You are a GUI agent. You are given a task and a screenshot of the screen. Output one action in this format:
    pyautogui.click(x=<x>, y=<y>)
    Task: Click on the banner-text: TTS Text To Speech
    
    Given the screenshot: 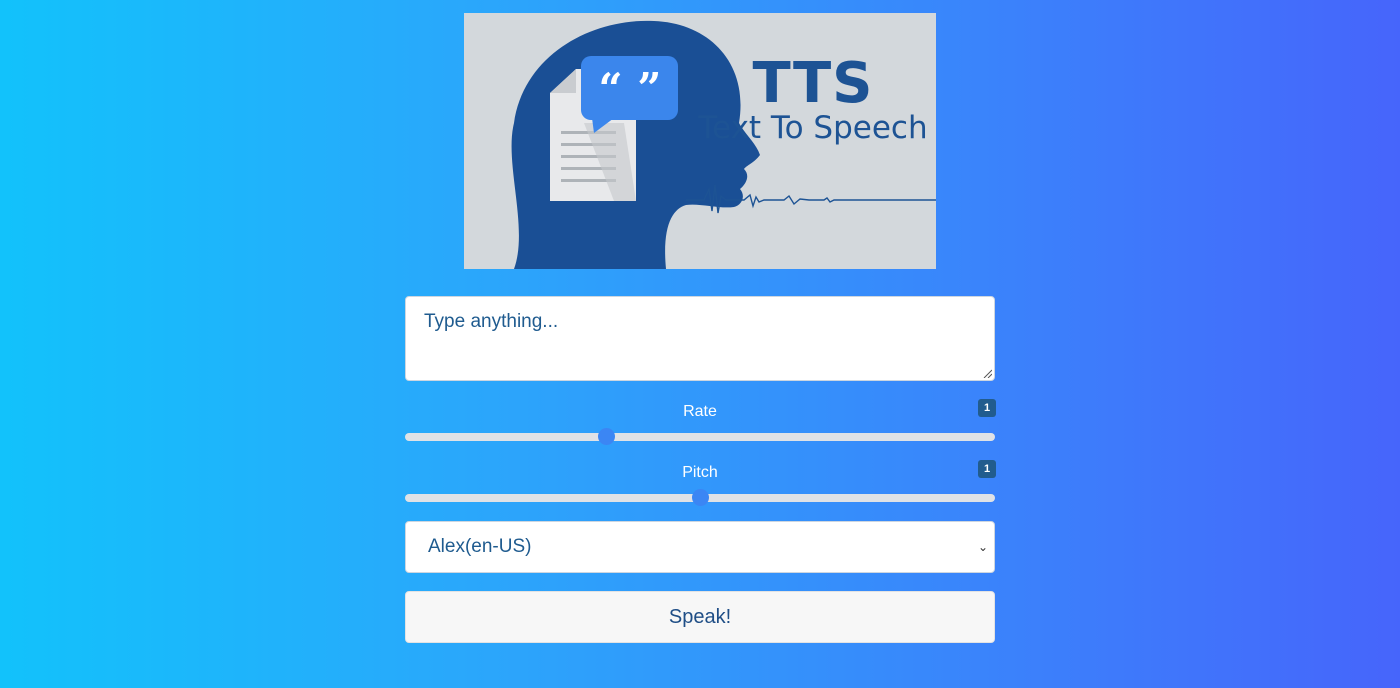 What is the action you would take?
    pyautogui.click(x=813, y=93)
    